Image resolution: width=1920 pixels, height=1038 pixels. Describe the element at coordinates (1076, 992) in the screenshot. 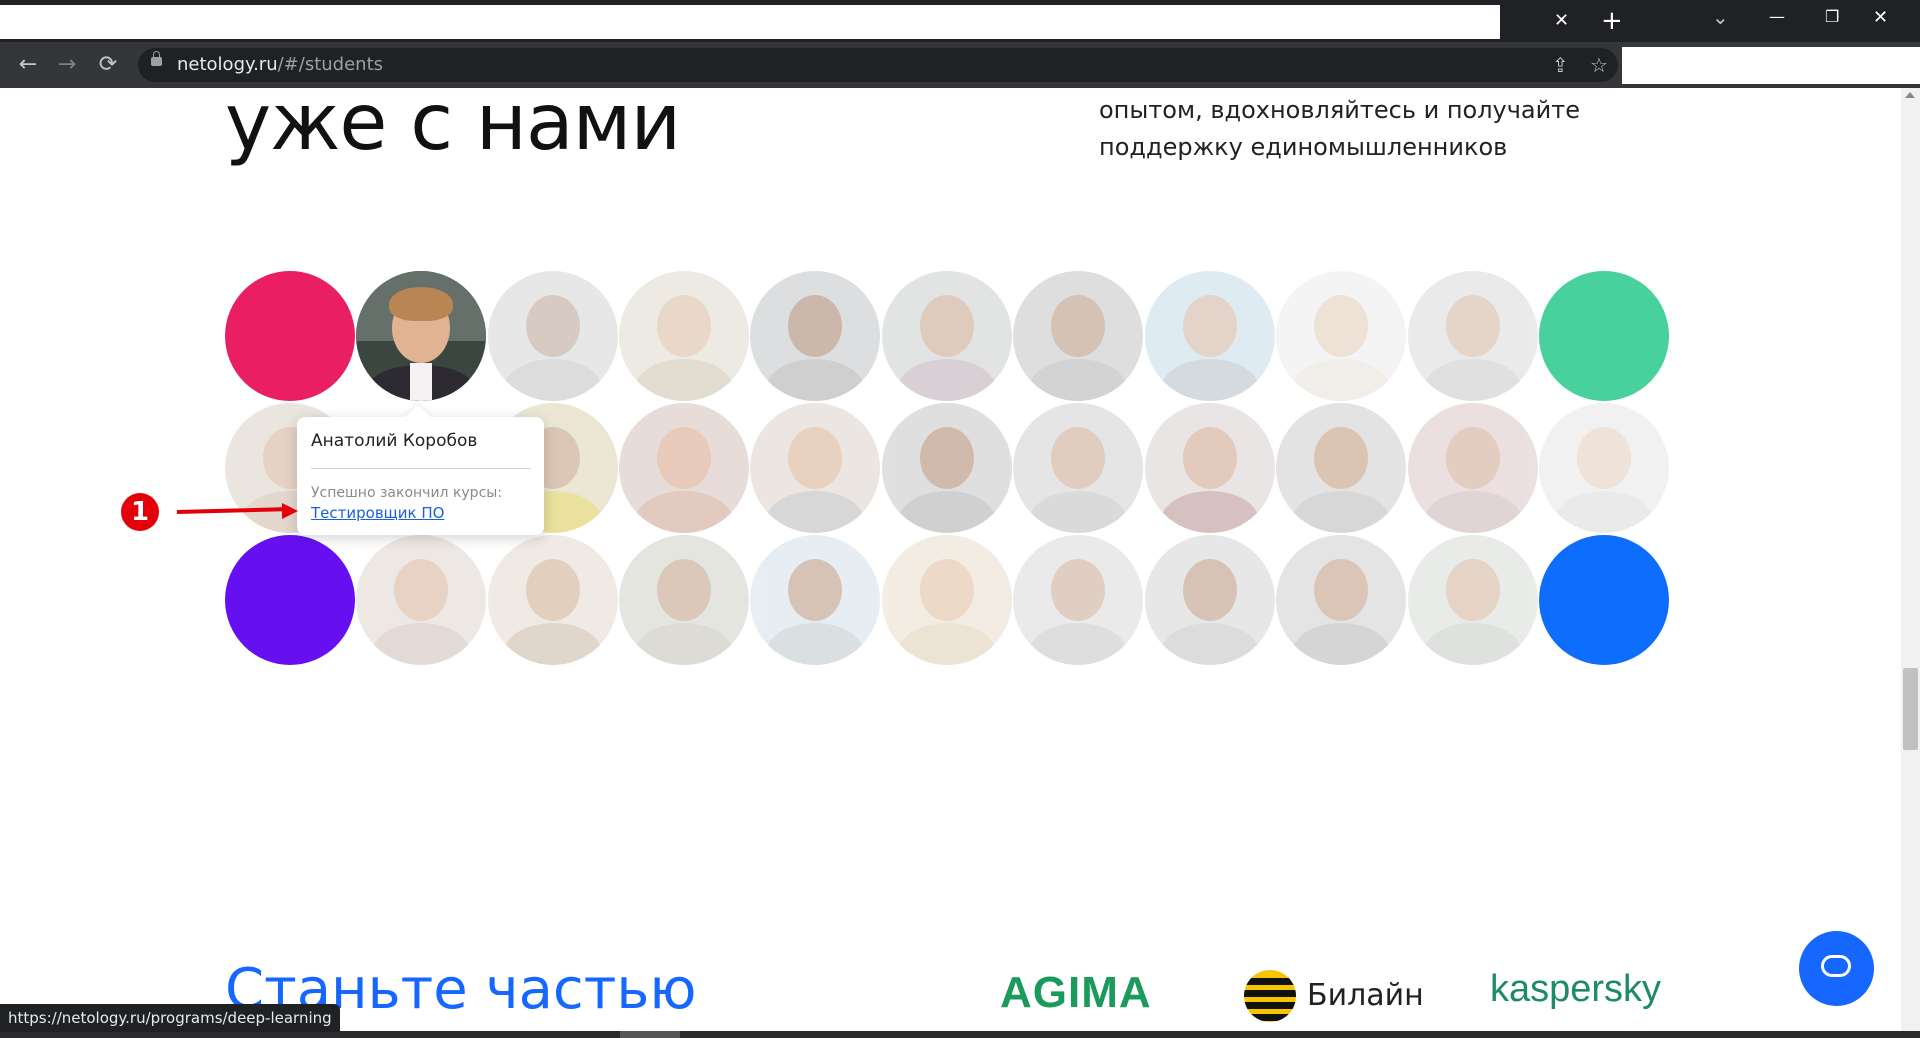

I see `partner-logo-agima: AGIMA` at that location.